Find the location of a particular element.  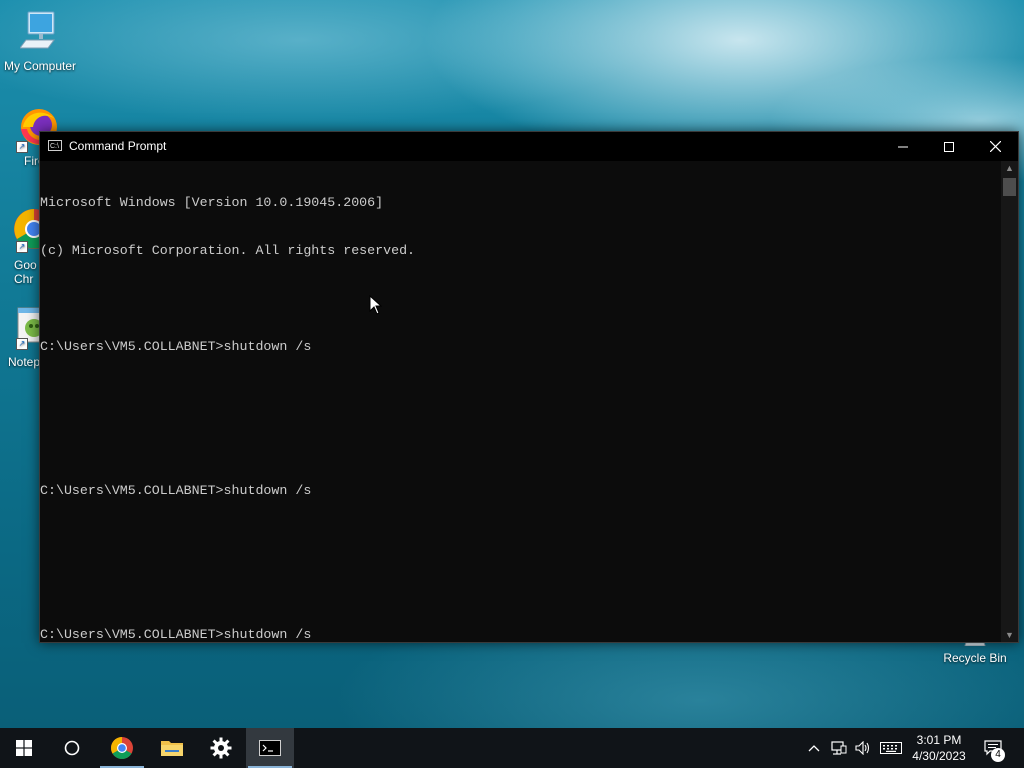

taskbar-file-explorer is located at coordinates (172, 748).